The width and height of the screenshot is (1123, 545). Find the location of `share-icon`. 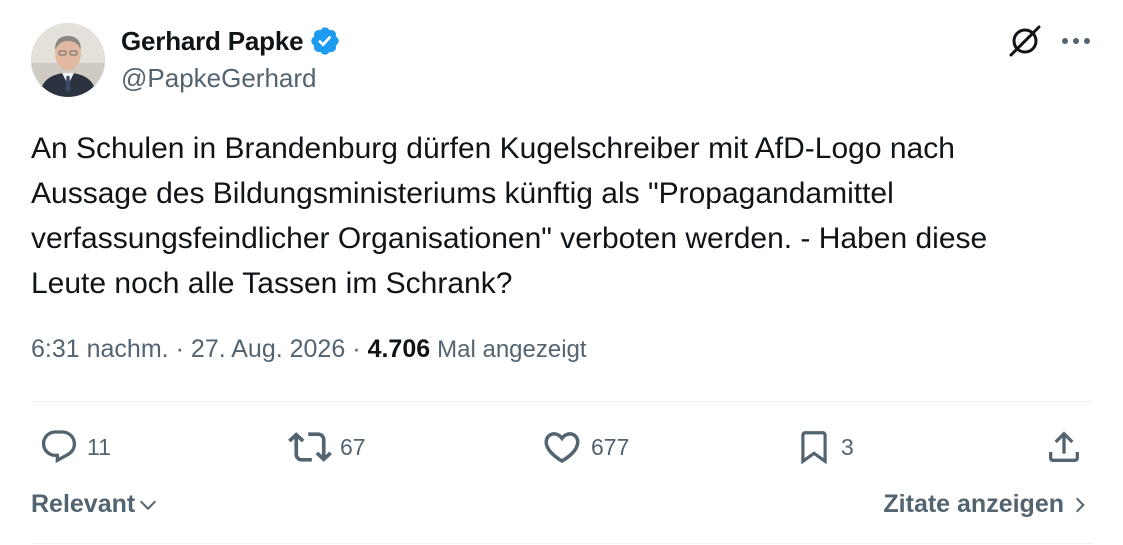

share-icon is located at coordinates (1064, 446).